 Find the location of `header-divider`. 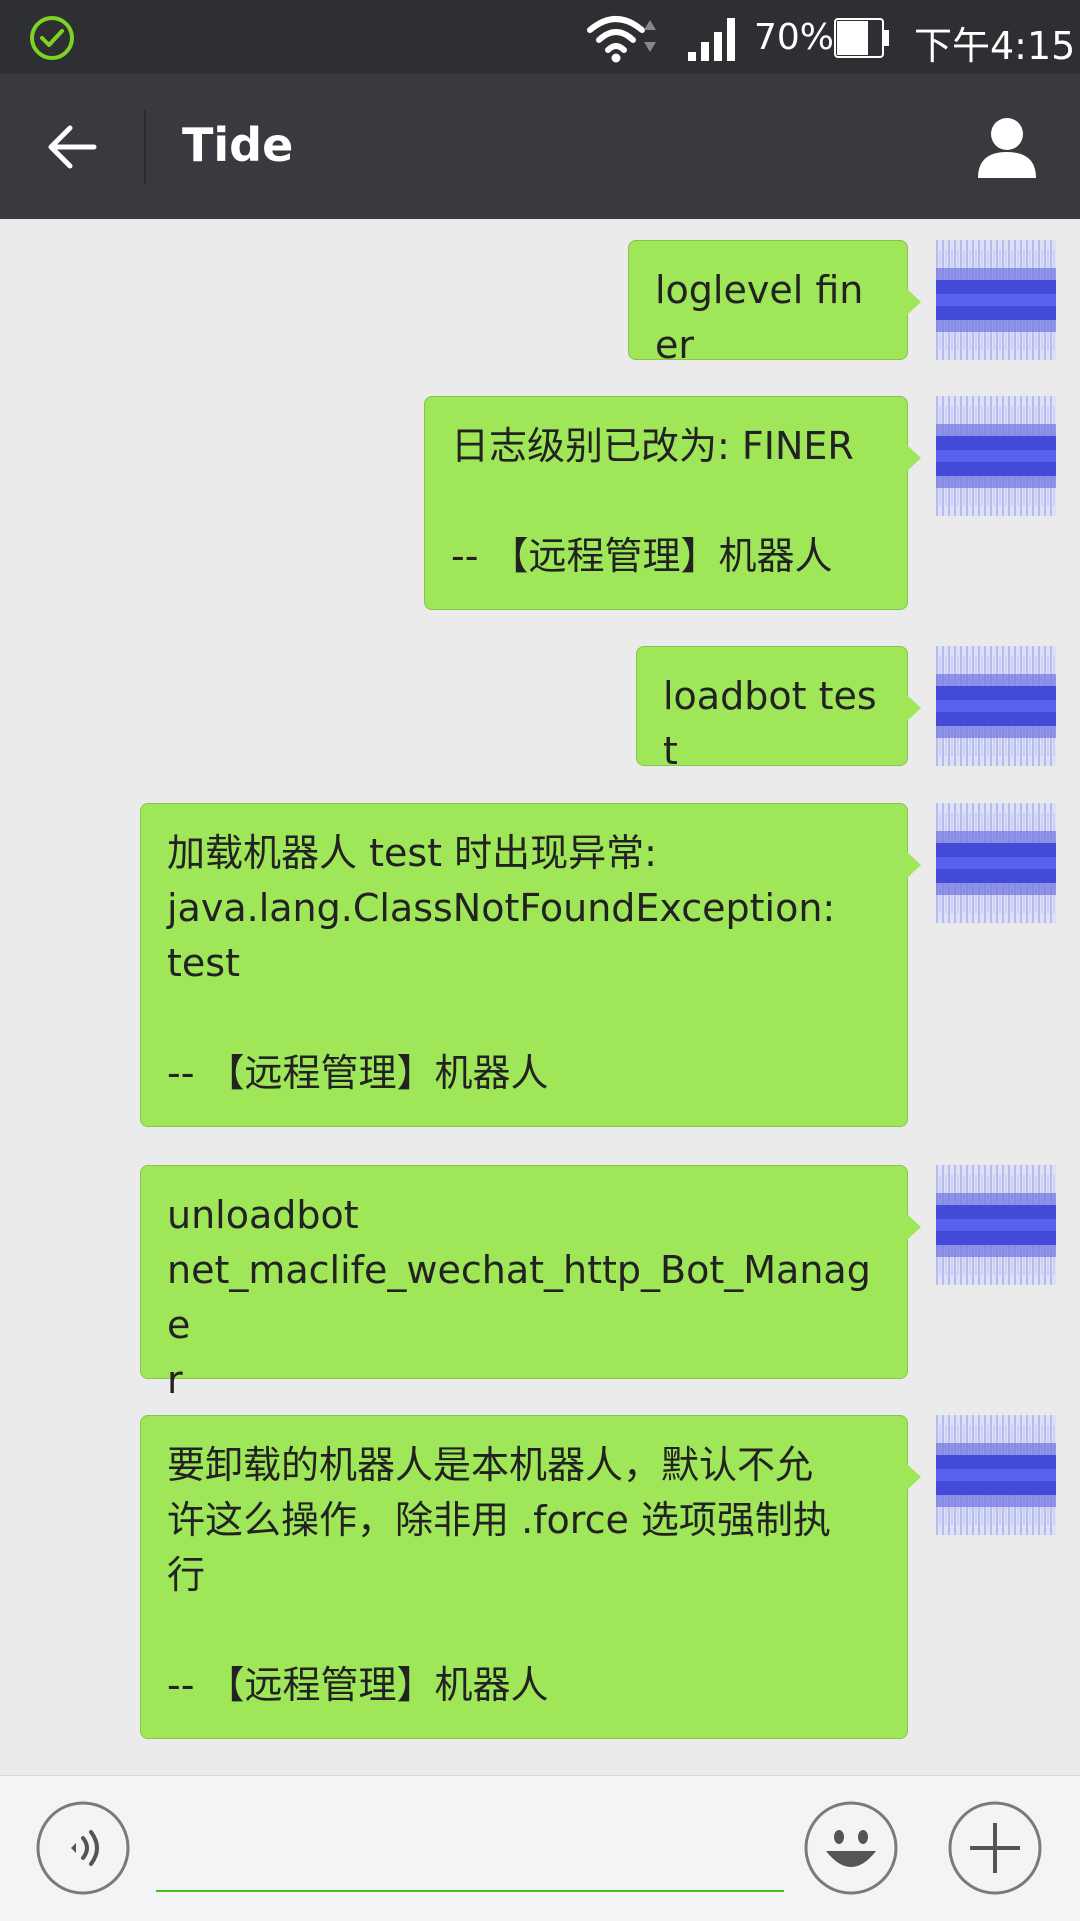

header-divider is located at coordinates (145, 147).